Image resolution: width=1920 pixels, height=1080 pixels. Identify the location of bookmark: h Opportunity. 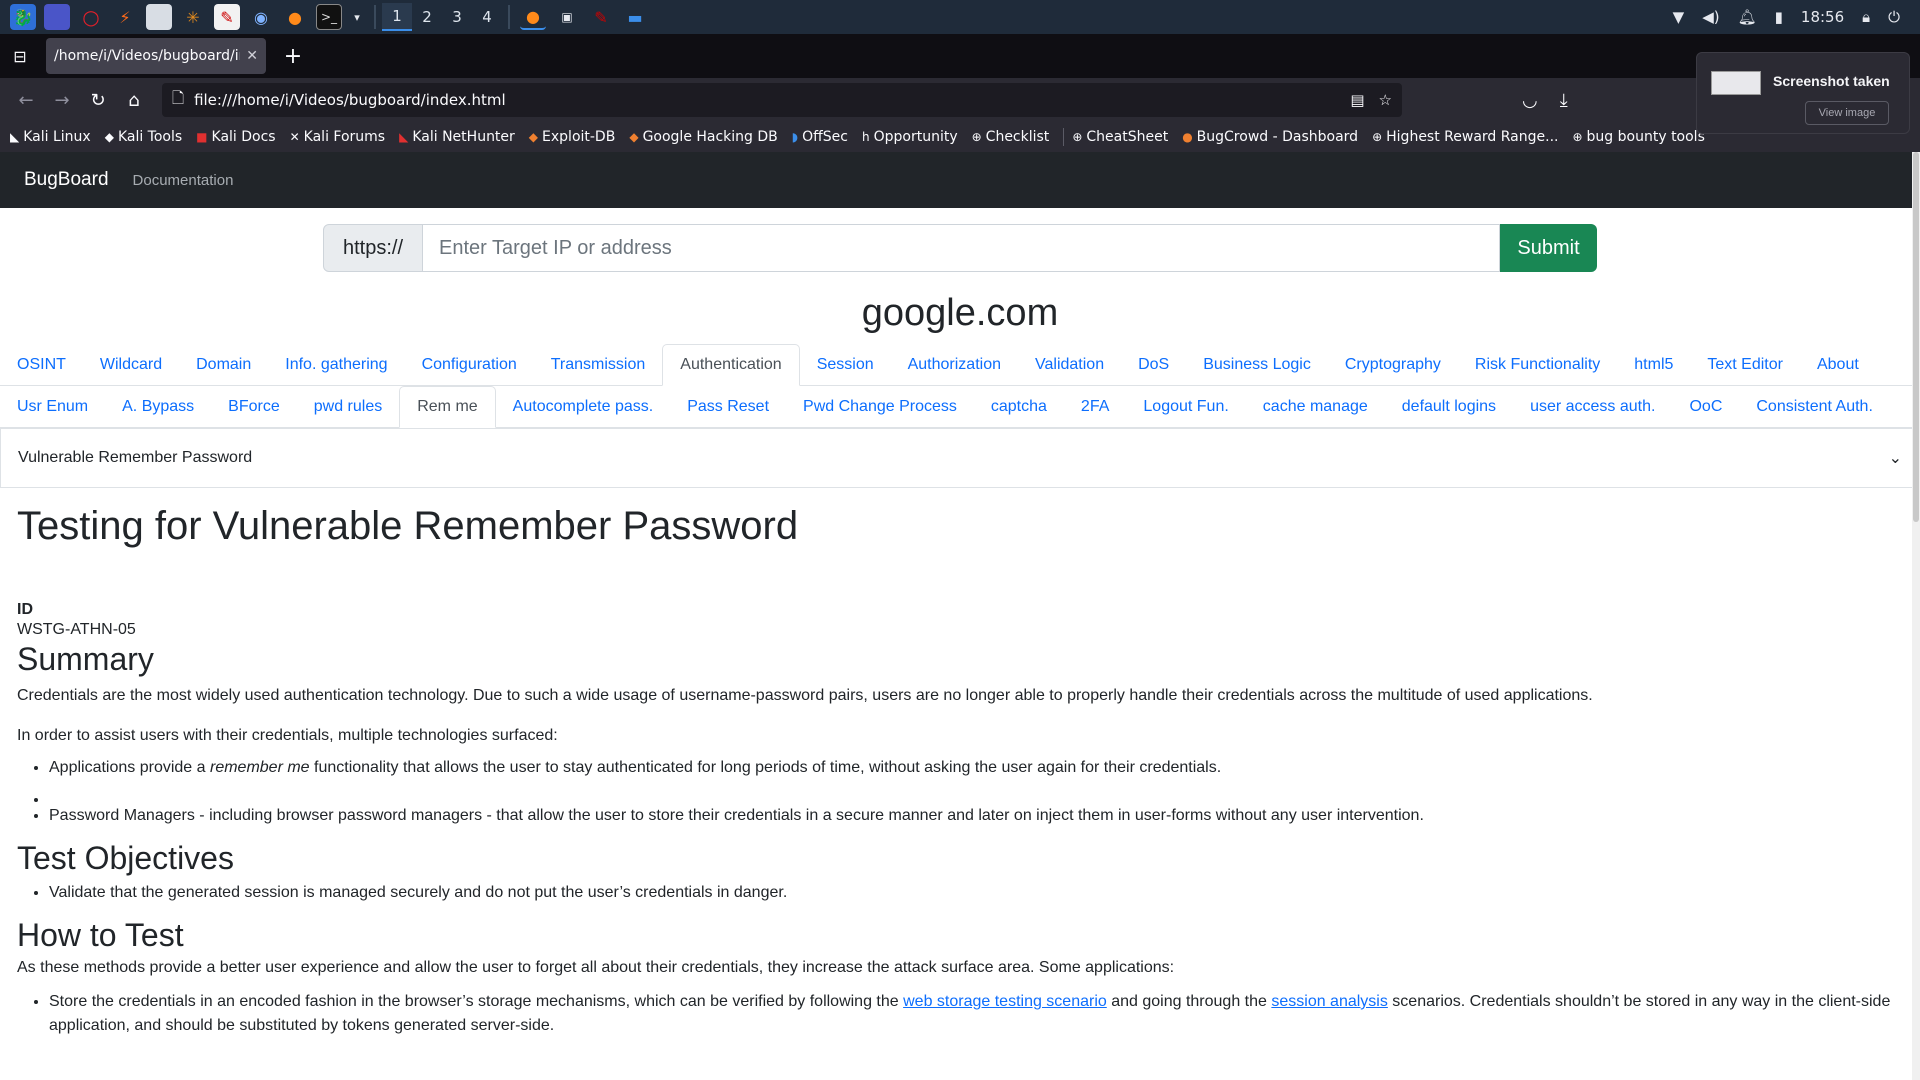
(910, 137).